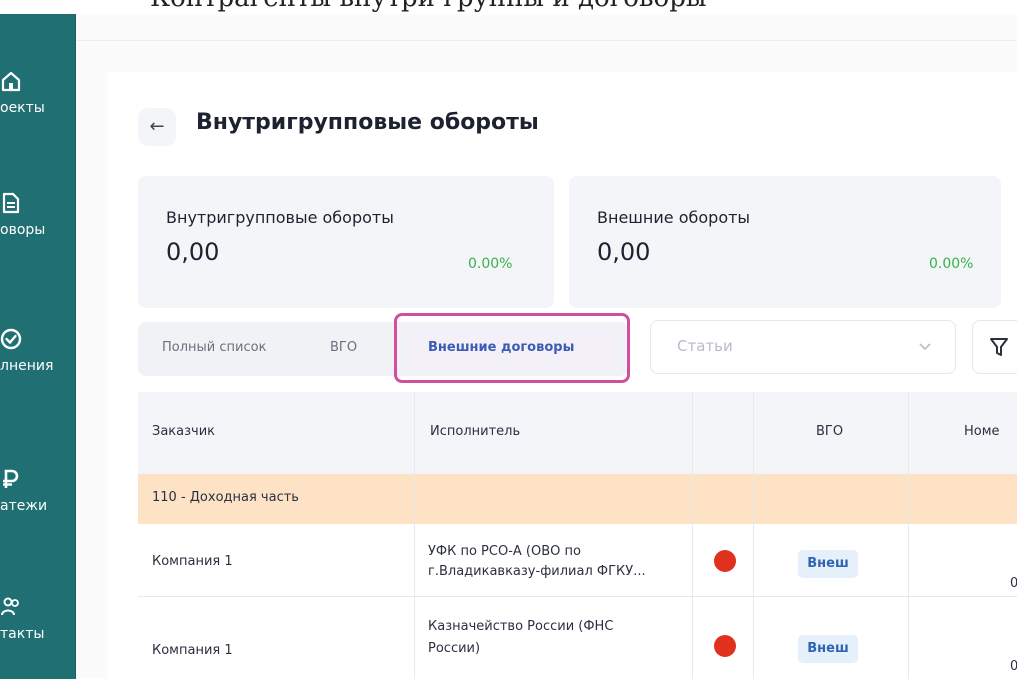  Describe the element at coordinates (11, 81) in the screenshot. I see `home-icon` at that location.